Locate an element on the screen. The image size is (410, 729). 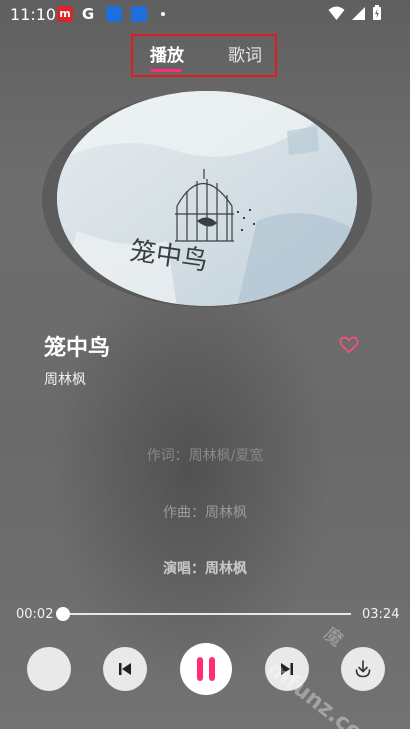
wifi-icon is located at coordinates (336, 13).